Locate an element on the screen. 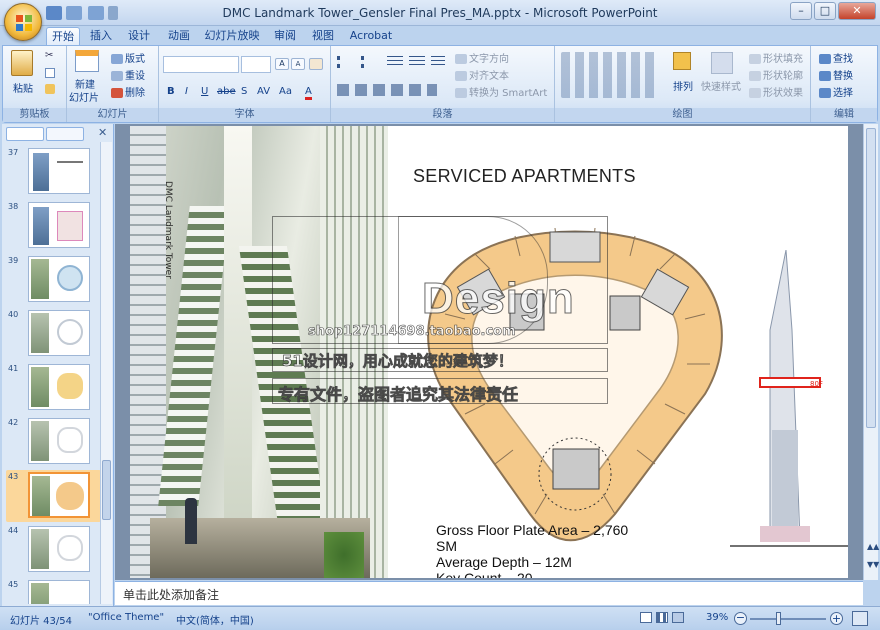  tab-view: 视图 is located at coordinates (323, 36).